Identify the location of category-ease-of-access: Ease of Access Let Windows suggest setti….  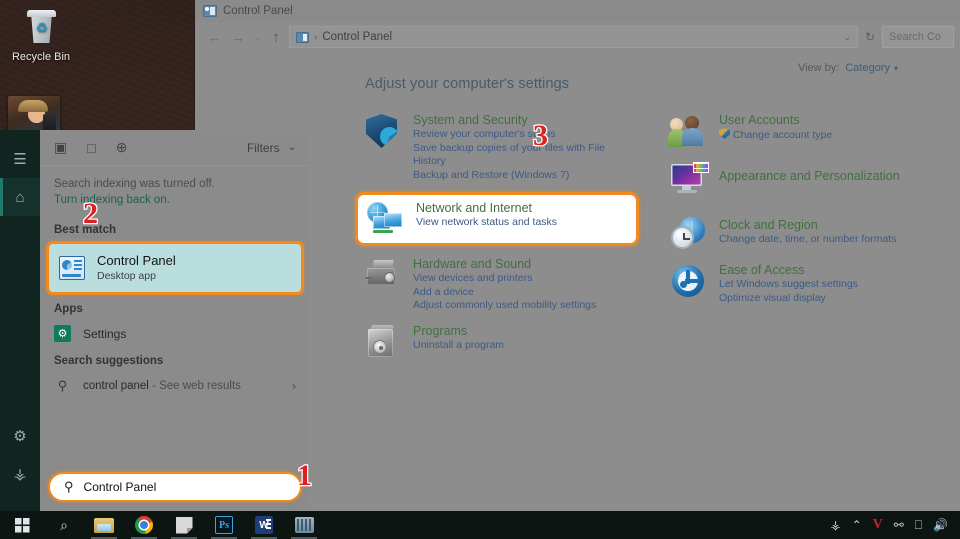
(803, 283).